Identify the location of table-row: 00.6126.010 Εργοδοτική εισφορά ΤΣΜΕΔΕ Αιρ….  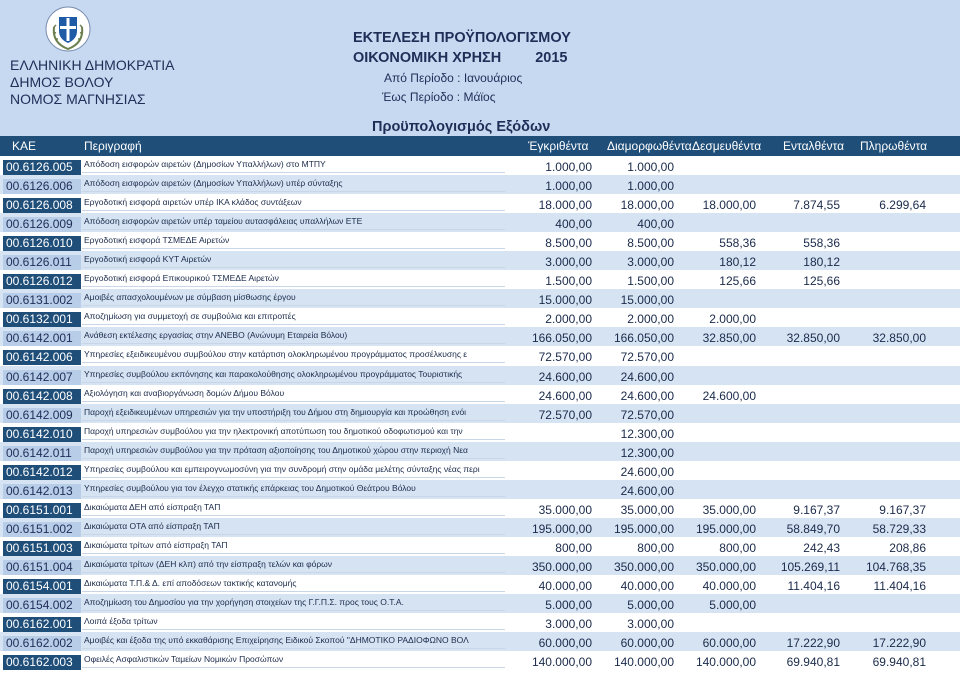
(480, 242).